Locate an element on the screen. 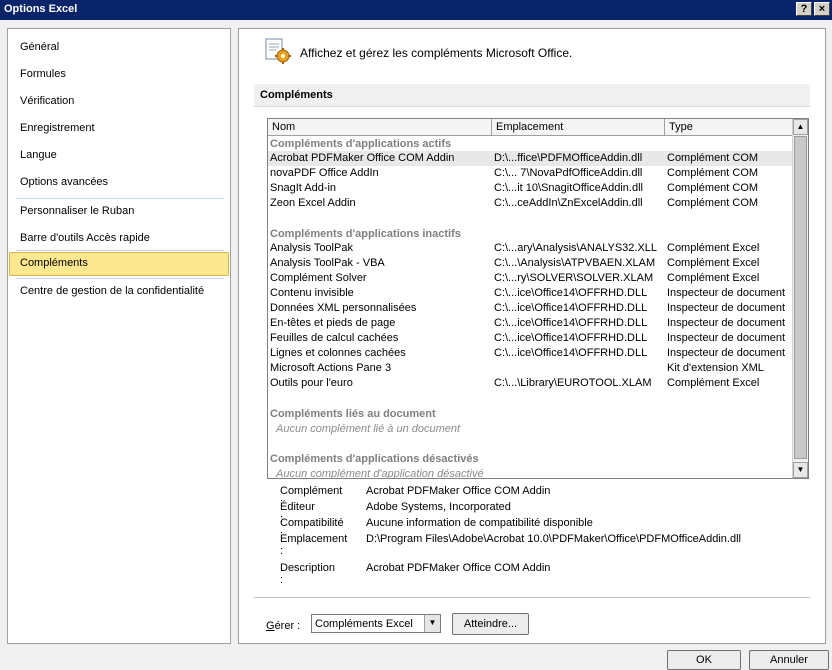  row-name: Analysis ToolPak - VBA is located at coordinates (327, 263).